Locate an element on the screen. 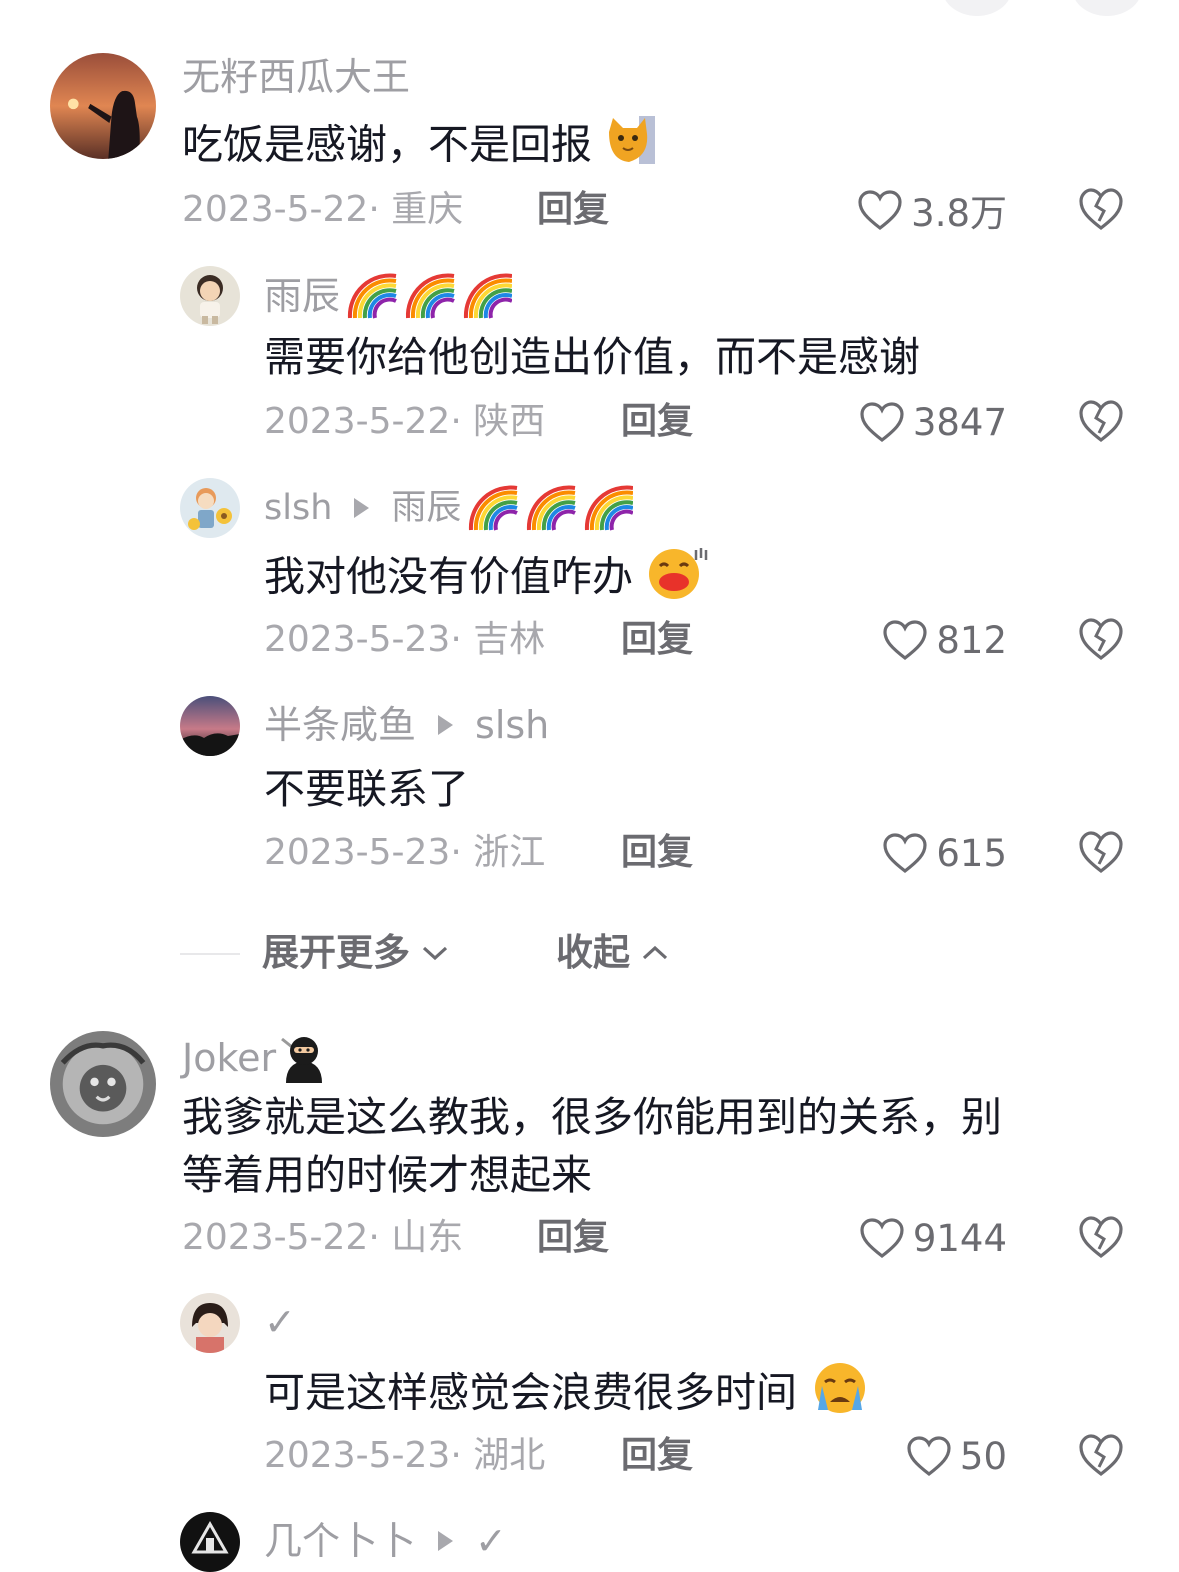 The width and height of the screenshot is (1179, 1572). comment-text-line-2: 等着用的时候才想起来 is located at coordinates (387, 1175).